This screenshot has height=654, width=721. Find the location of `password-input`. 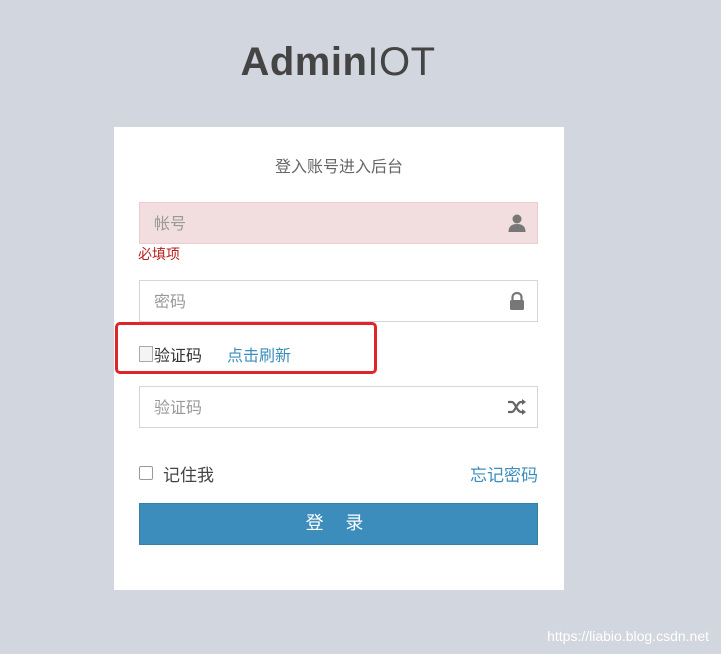

password-input is located at coordinates (310, 301).